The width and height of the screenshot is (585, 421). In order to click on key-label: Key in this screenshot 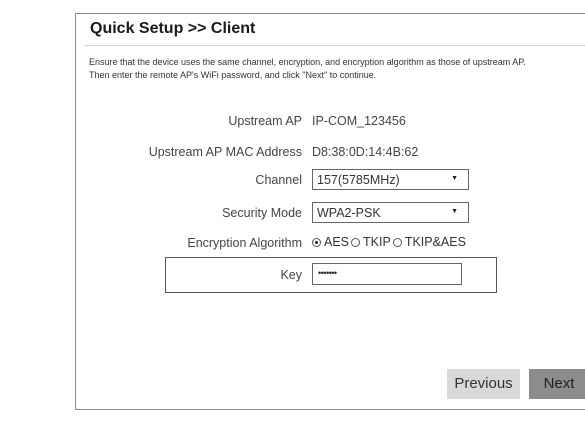, I will do `click(291, 275)`.